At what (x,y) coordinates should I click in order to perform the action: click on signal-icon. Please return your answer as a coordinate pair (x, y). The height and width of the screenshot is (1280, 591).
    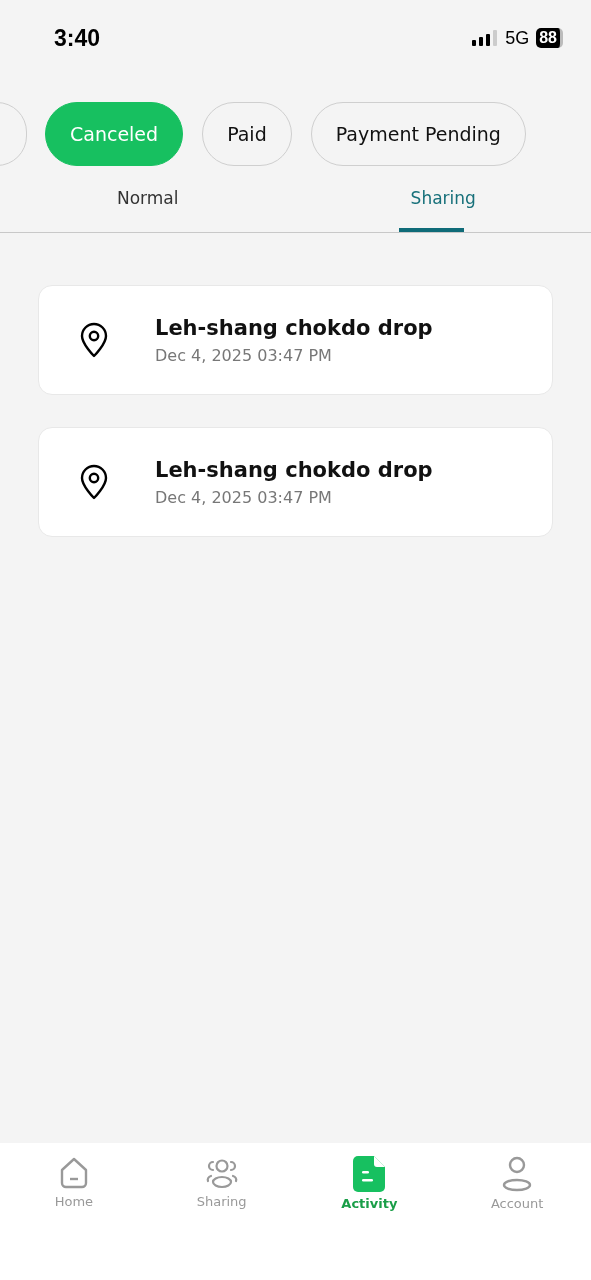
    Looking at the image, I should click on (485, 38).